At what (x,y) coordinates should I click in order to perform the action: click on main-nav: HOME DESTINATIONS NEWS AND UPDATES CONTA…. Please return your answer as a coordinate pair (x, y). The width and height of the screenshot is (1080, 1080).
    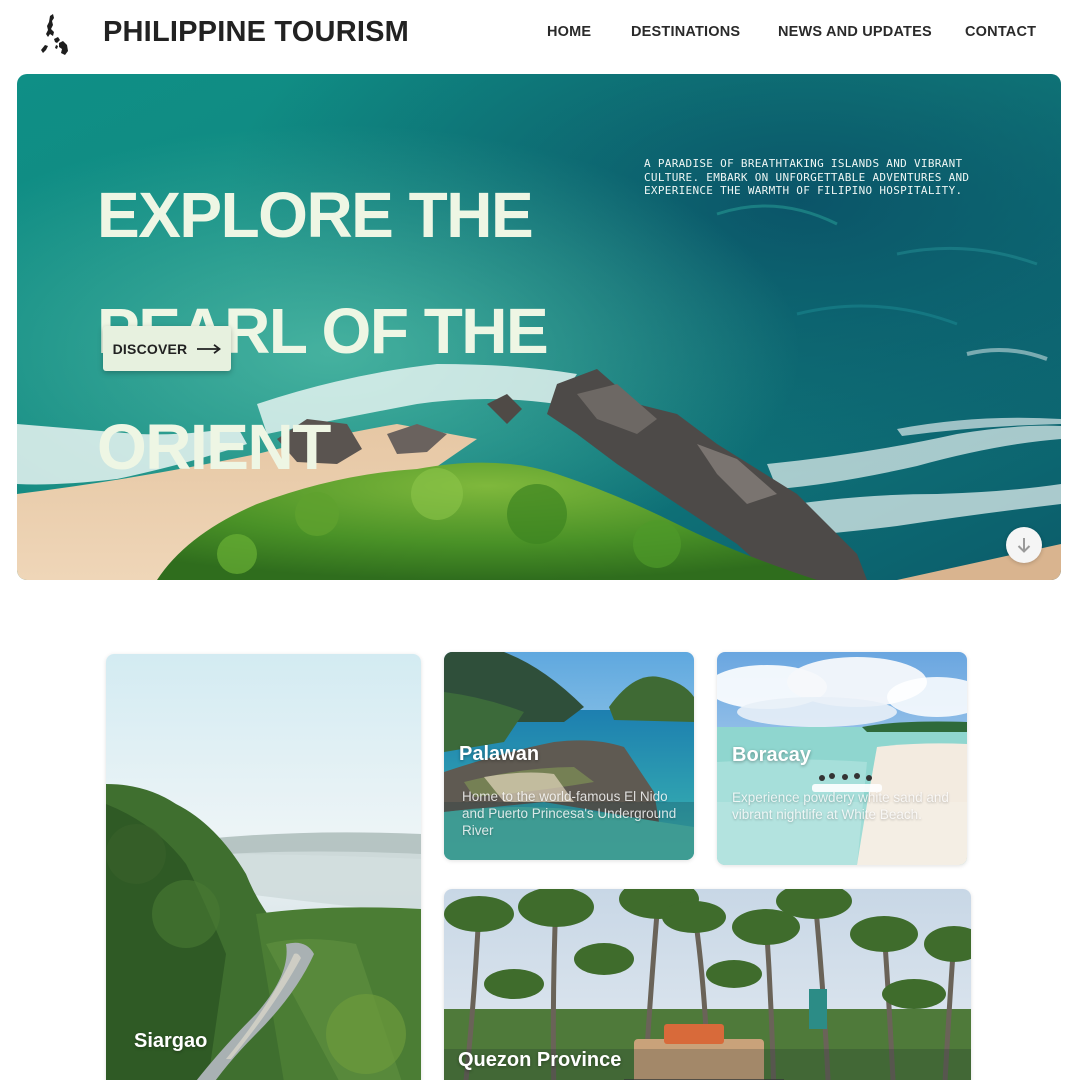
    Looking at the image, I should click on (540, 34).